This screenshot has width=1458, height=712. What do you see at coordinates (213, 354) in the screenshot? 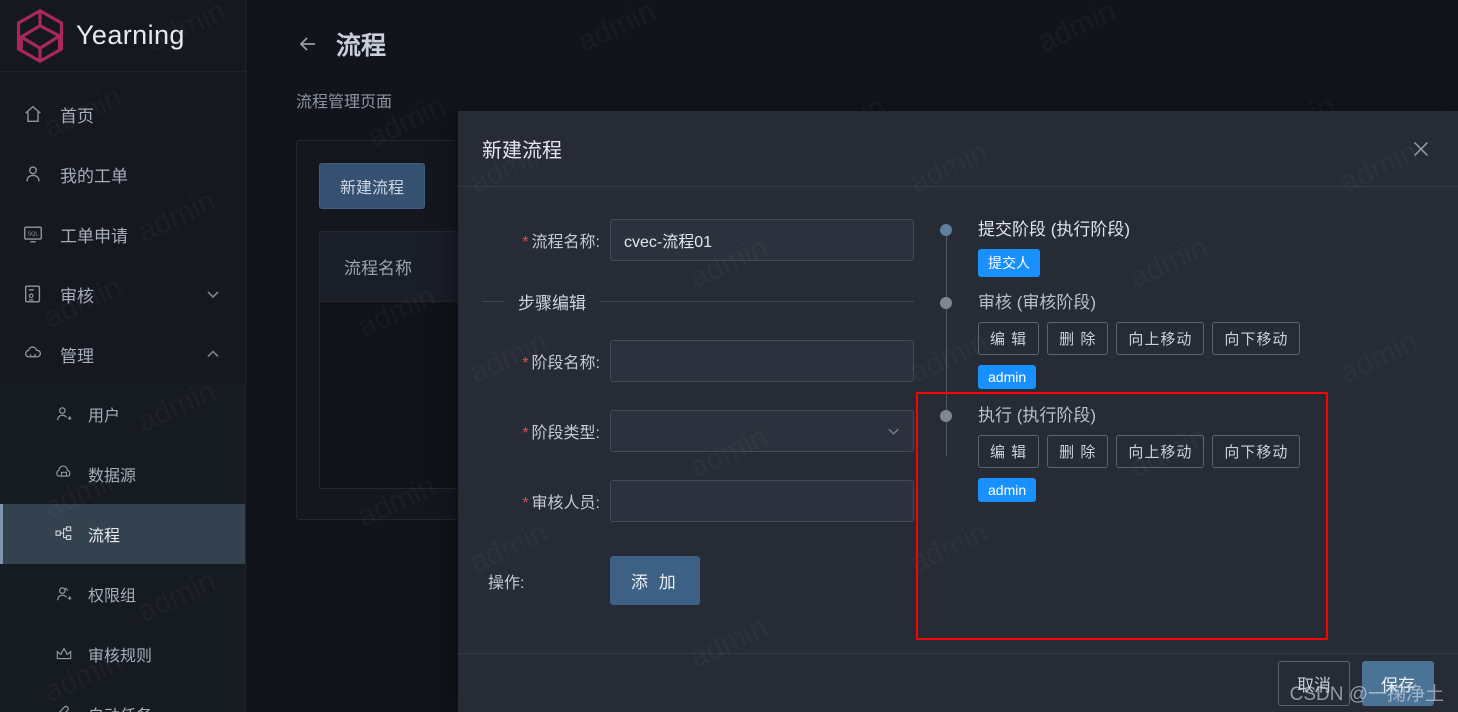
I see `chevron-up-icon` at bounding box center [213, 354].